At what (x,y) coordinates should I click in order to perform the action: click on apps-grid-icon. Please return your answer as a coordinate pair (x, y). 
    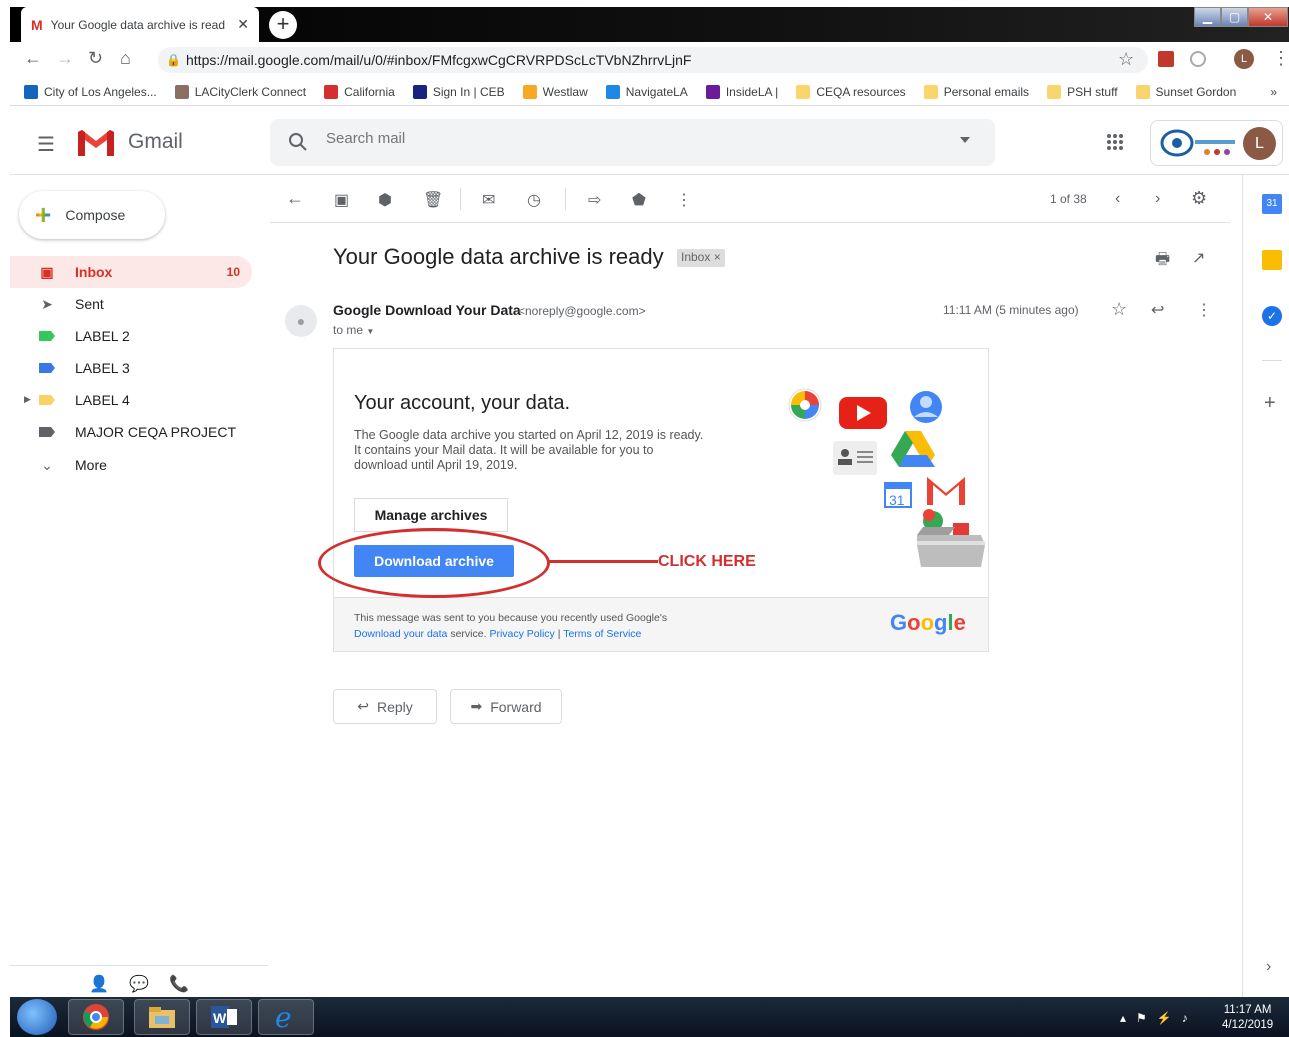
    Looking at the image, I should click on (1115, 142).